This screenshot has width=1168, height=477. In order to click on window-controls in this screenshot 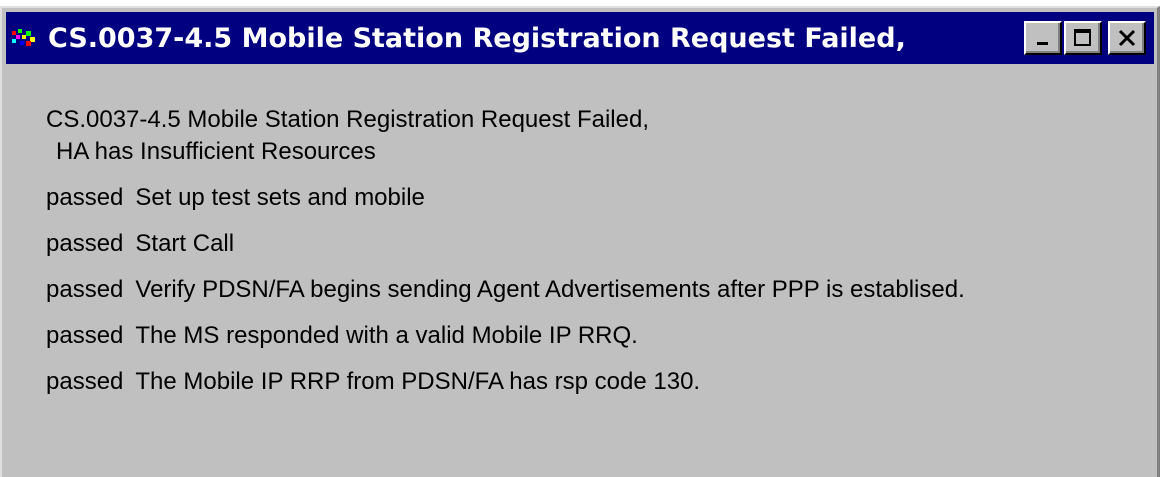, I will do `click(1084, 38)`.